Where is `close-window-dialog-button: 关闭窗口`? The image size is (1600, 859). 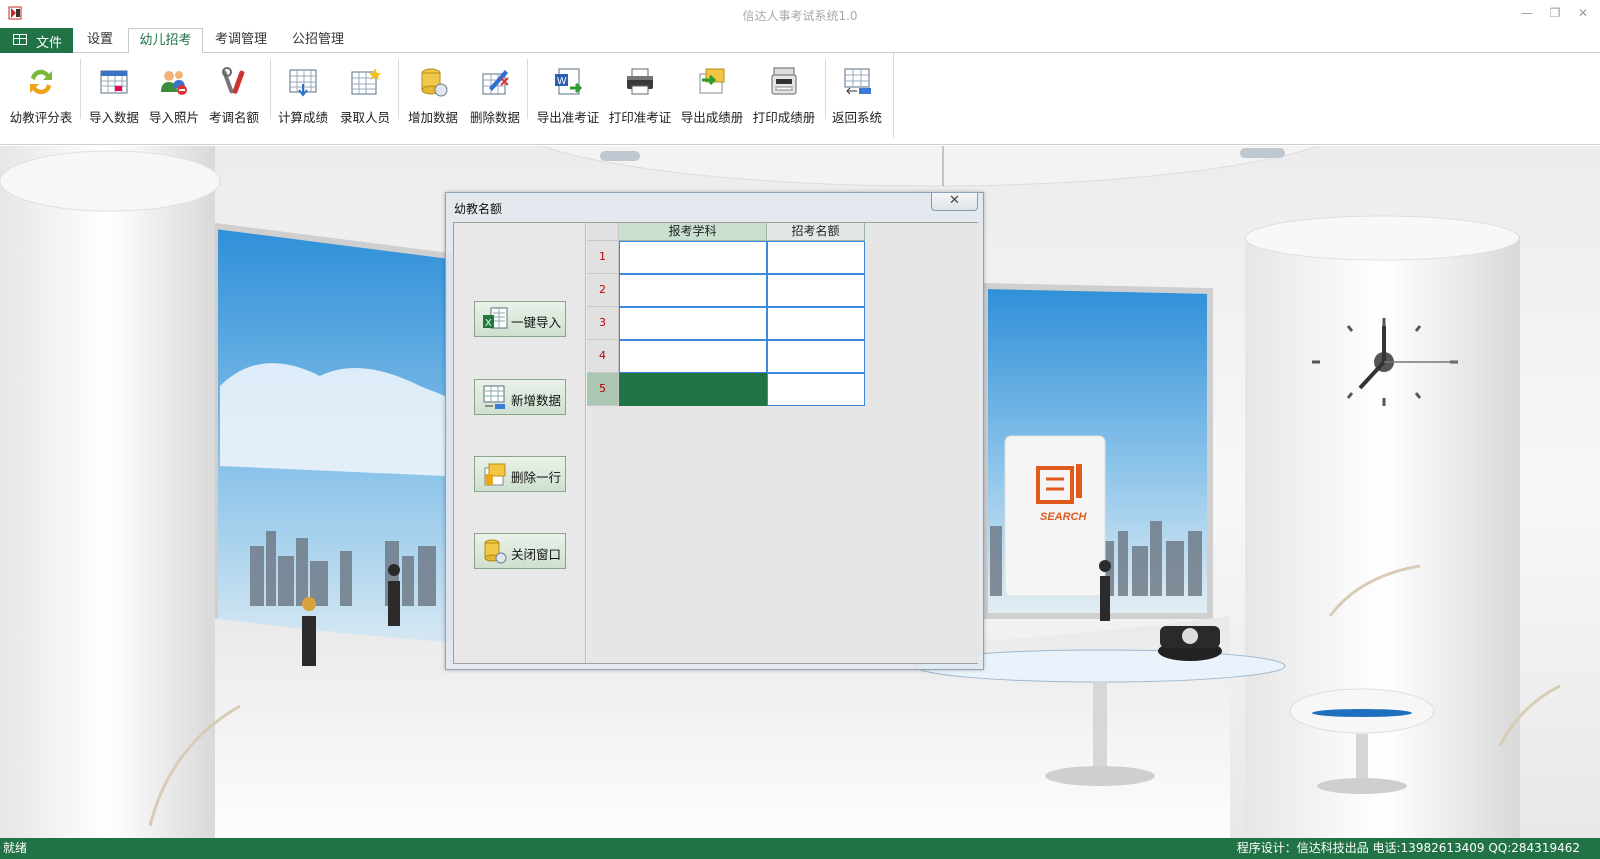 close-window-dialog-button: 关闭窗口 is located at coordinates (520, 551).